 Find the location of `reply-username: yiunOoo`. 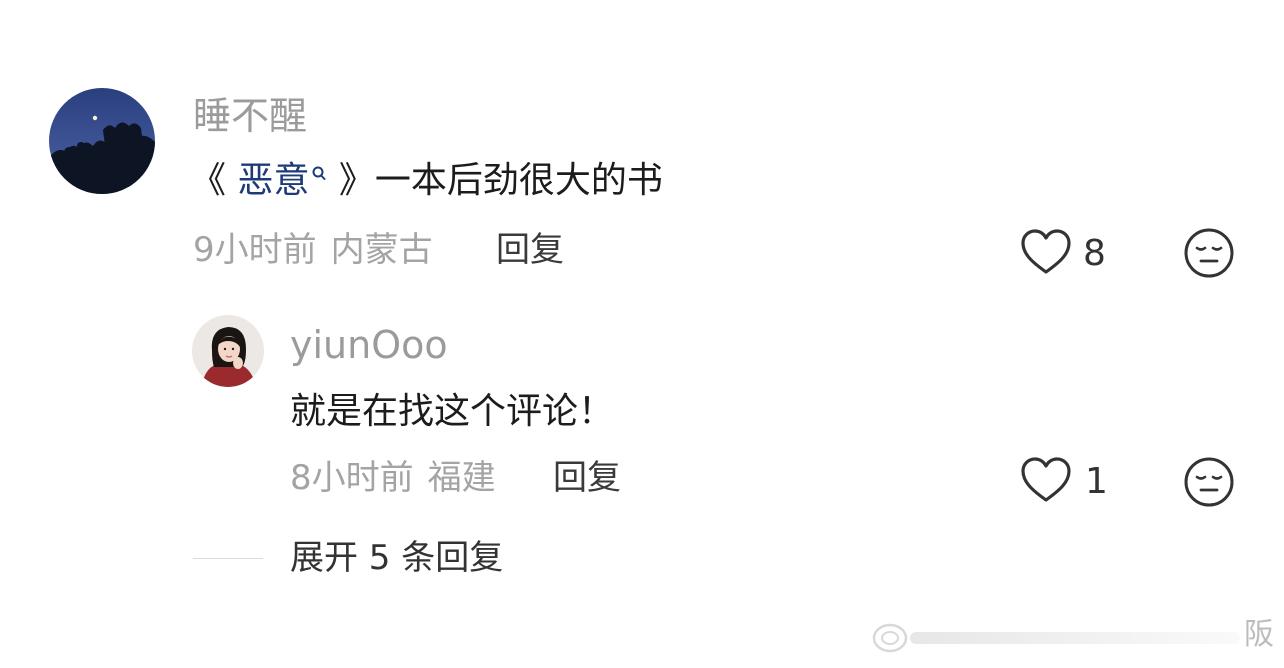

reply-username: yiunOoo is located at coordinates (369, 345).